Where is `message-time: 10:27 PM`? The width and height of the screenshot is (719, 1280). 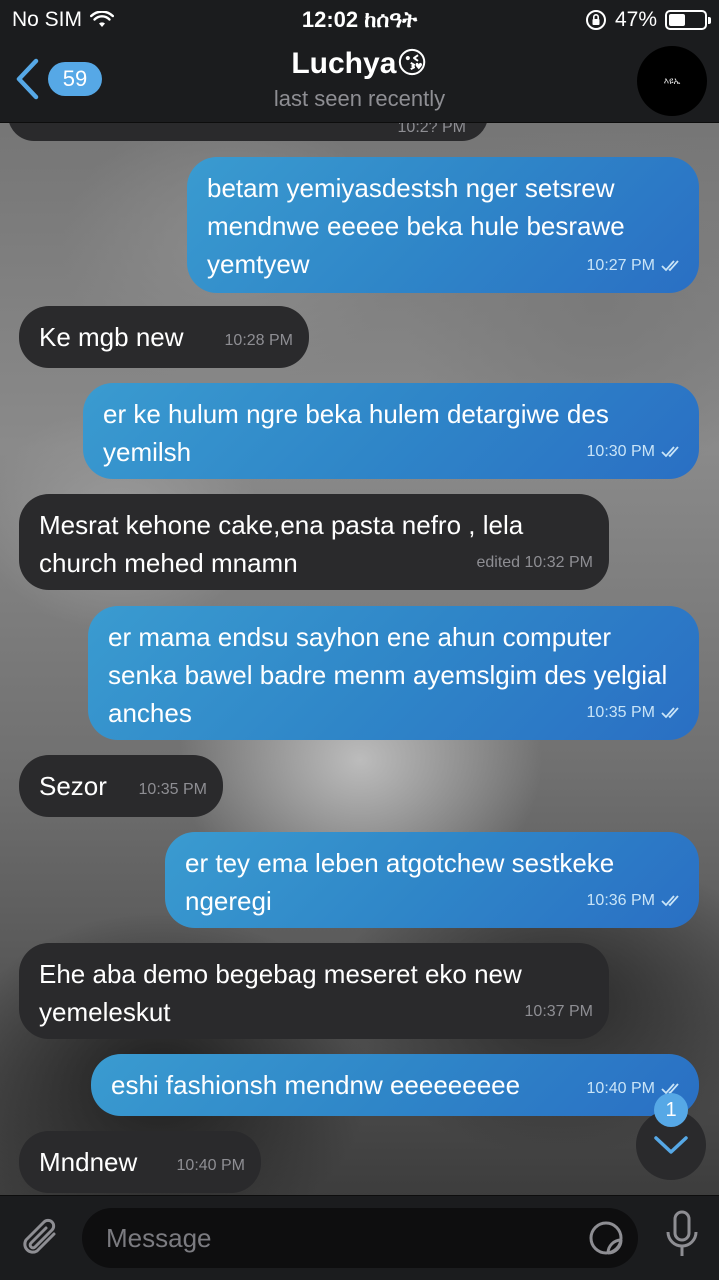
message-time: 10:27 PM is located at coordinates (620, 265).